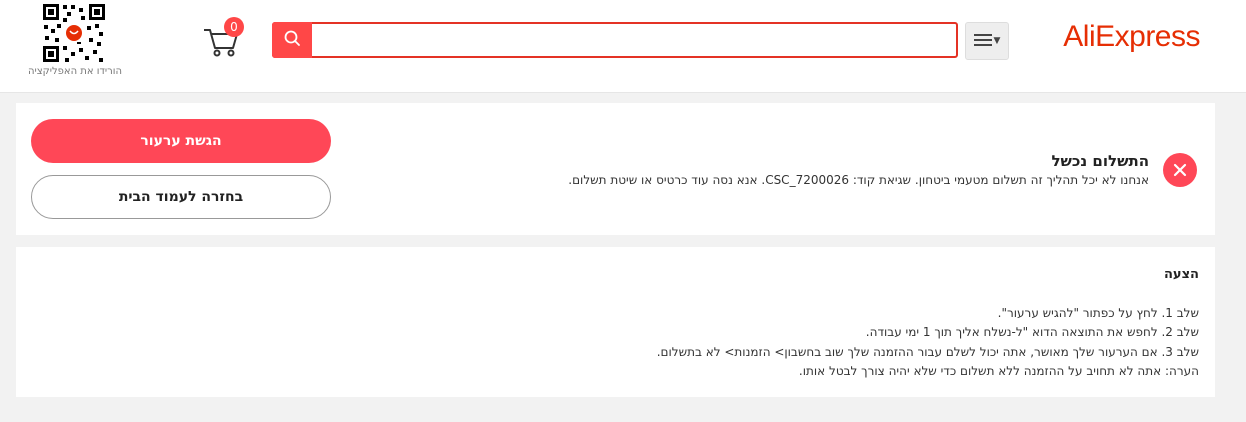 This screenshot has width=1246, height=422. I want to click on suggestion-step-1: שלב 1. לחץ על כפתור "להגיש ערעור"., so click(1098, 313).